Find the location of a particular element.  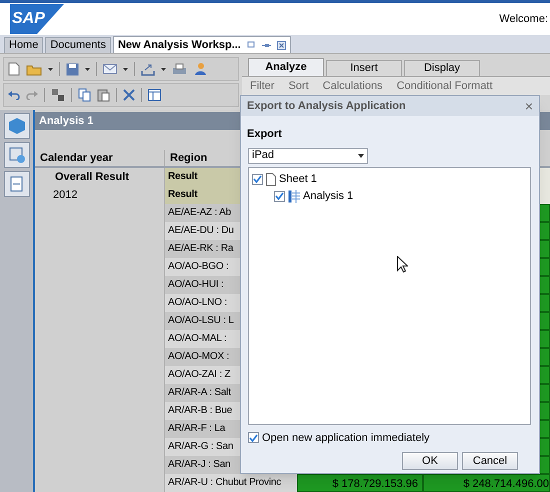

toolbar-item: Sort is located at coordinates (298, 86).